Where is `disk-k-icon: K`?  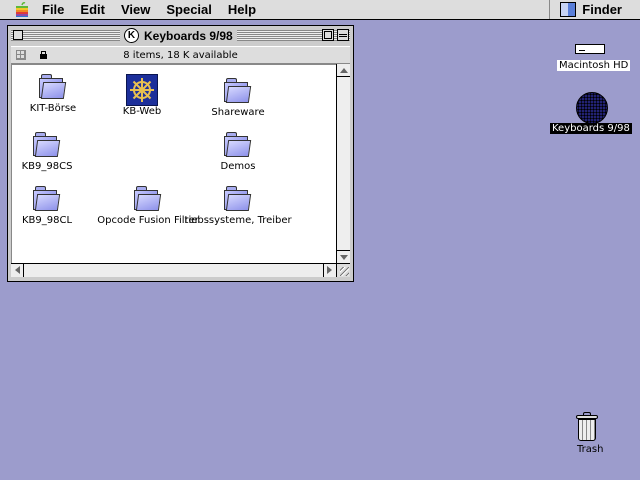 disk-k-icon: K is located at coordinates (131, 35).